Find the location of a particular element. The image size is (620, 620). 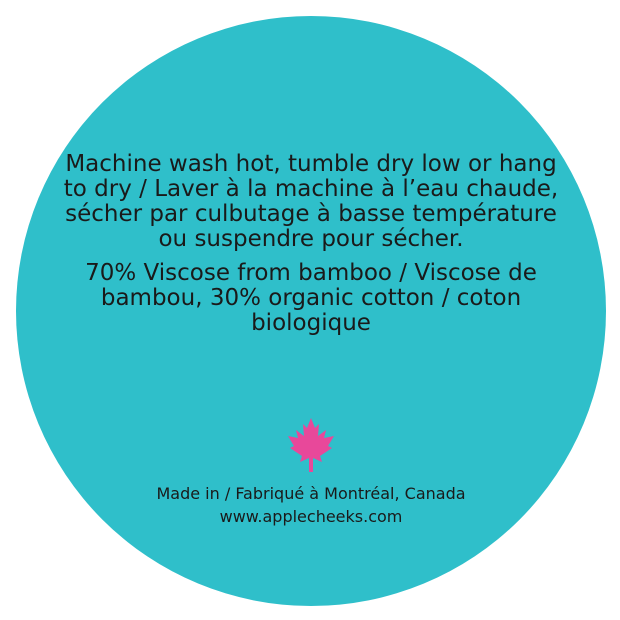

maple-leaf-icon is located at coordinates (311, 445).